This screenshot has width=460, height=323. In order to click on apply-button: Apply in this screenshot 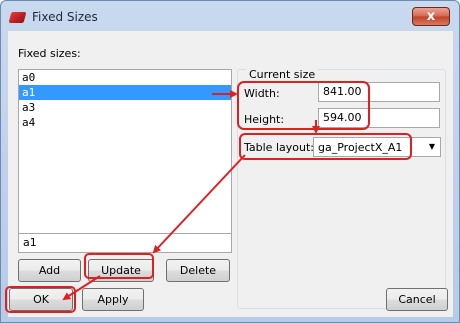, I will do `click(113, 299)`.